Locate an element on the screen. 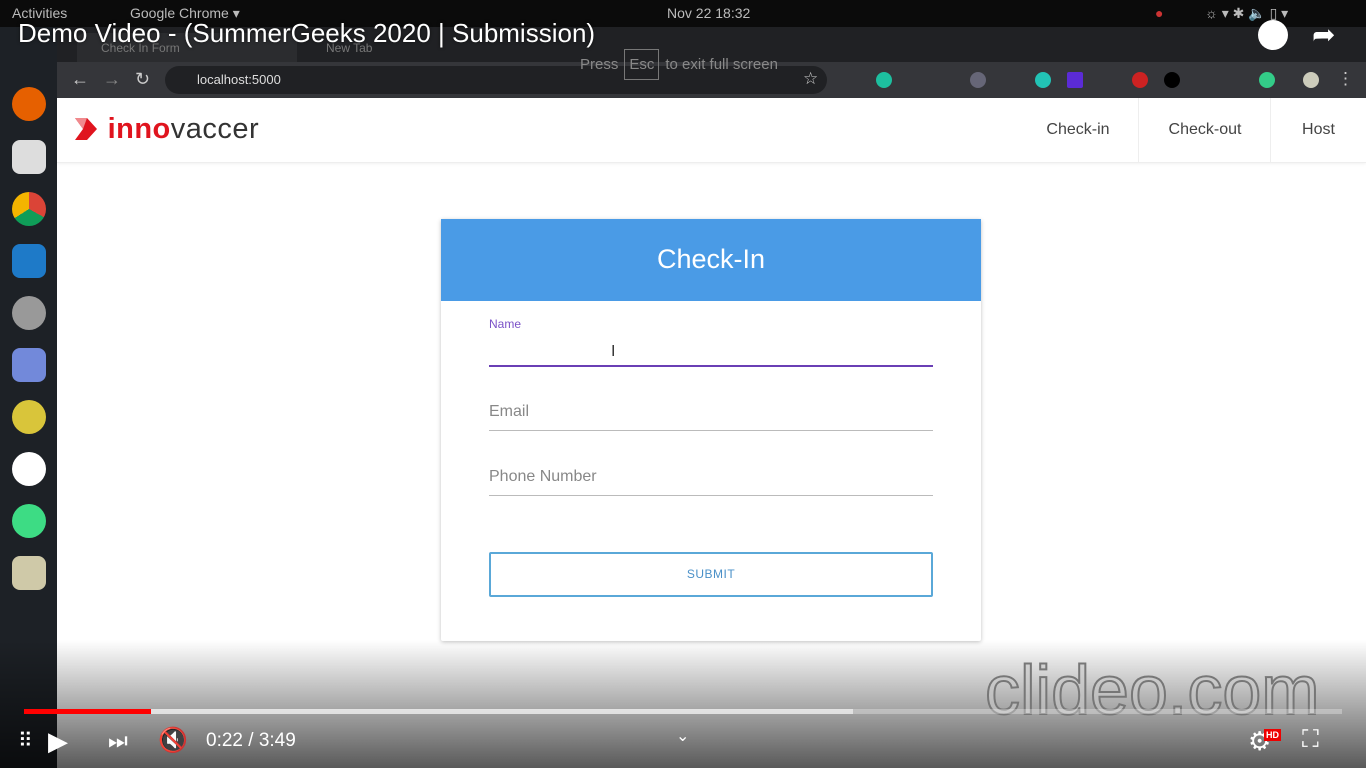 The height and width of the screenshot is (768, 1366). reload-icon: ↻ is located at coordinates (142, 79).